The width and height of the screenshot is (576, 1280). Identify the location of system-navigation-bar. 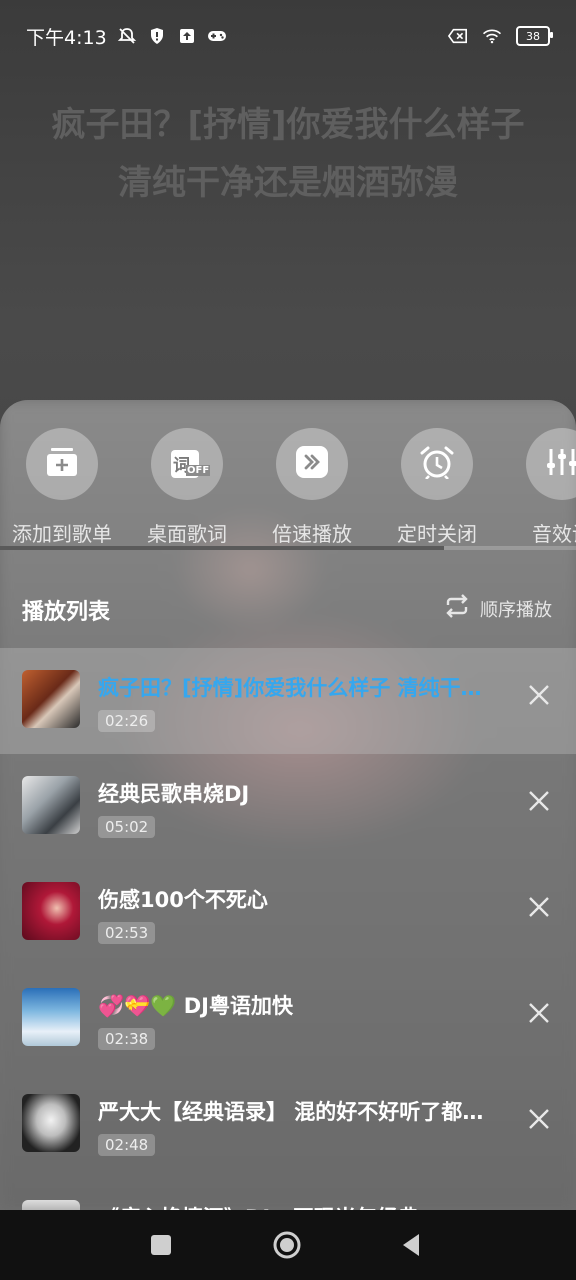
(288, 1245).